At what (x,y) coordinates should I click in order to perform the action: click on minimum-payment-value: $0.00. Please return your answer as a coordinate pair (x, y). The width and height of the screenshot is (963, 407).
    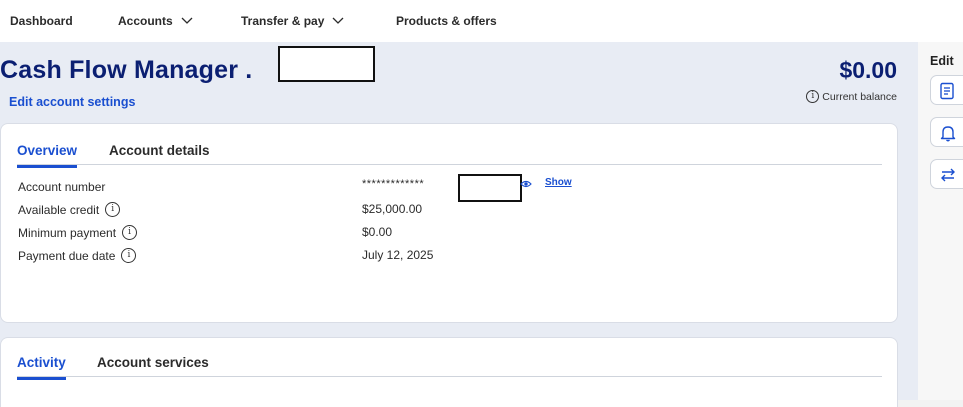
    Looking at the image, I should click on (377, 232).